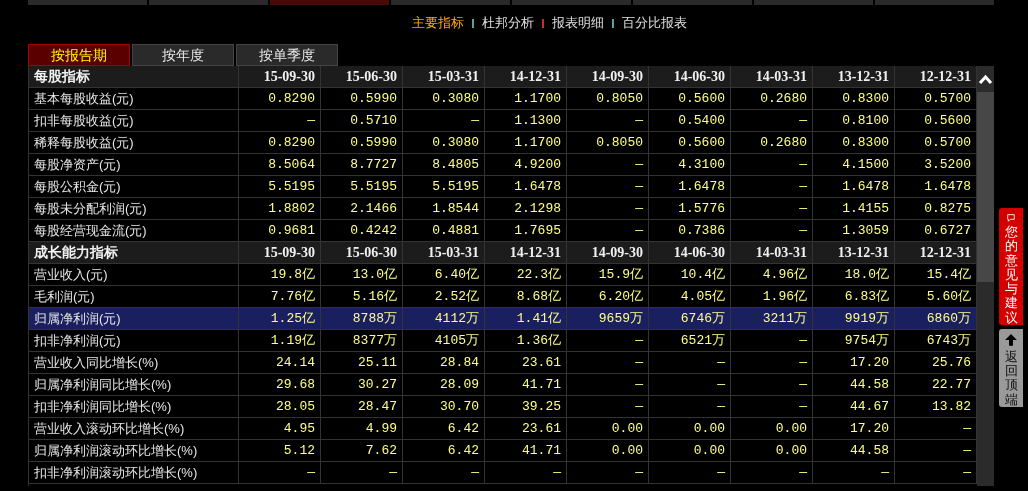 This screenshot has height=491, width=1028. What do you see at coordinates (287, 55) in the screenshot?
I see `period-tab: 按单季度` at bounding box center [287, 55].